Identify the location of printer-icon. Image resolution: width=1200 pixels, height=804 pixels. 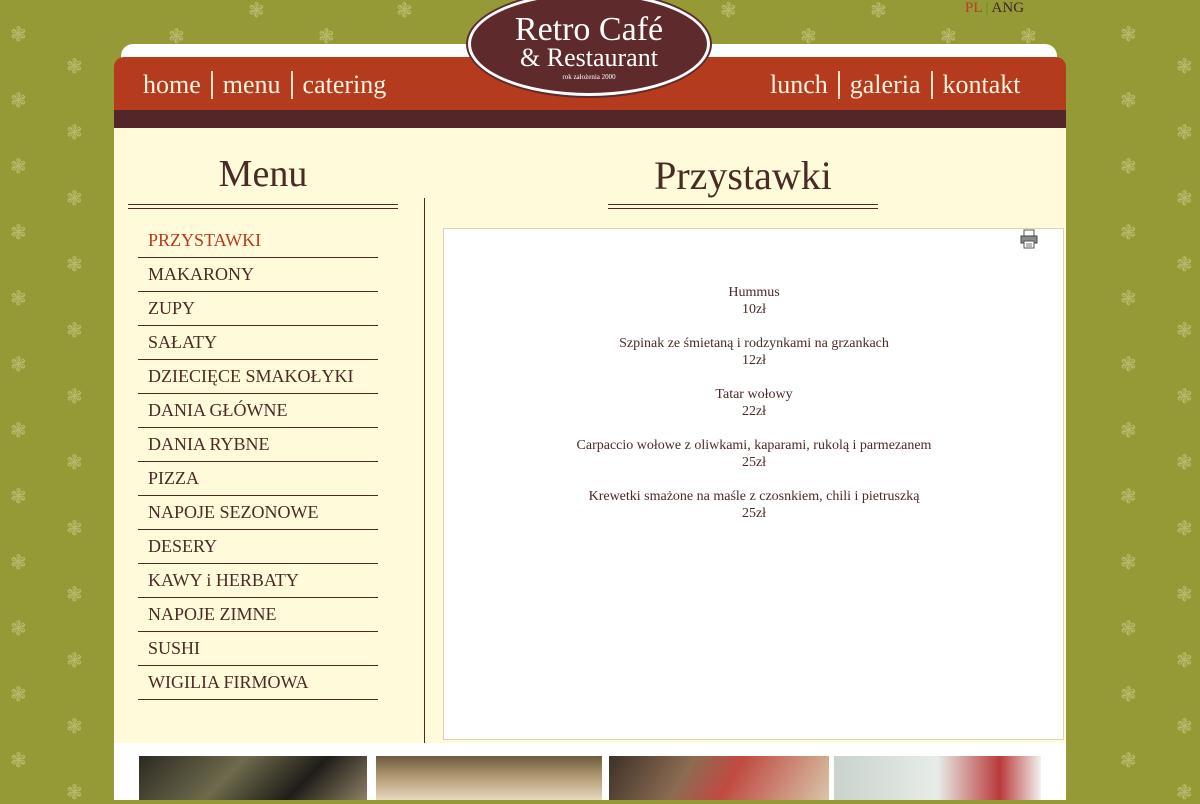
(1029, 239).